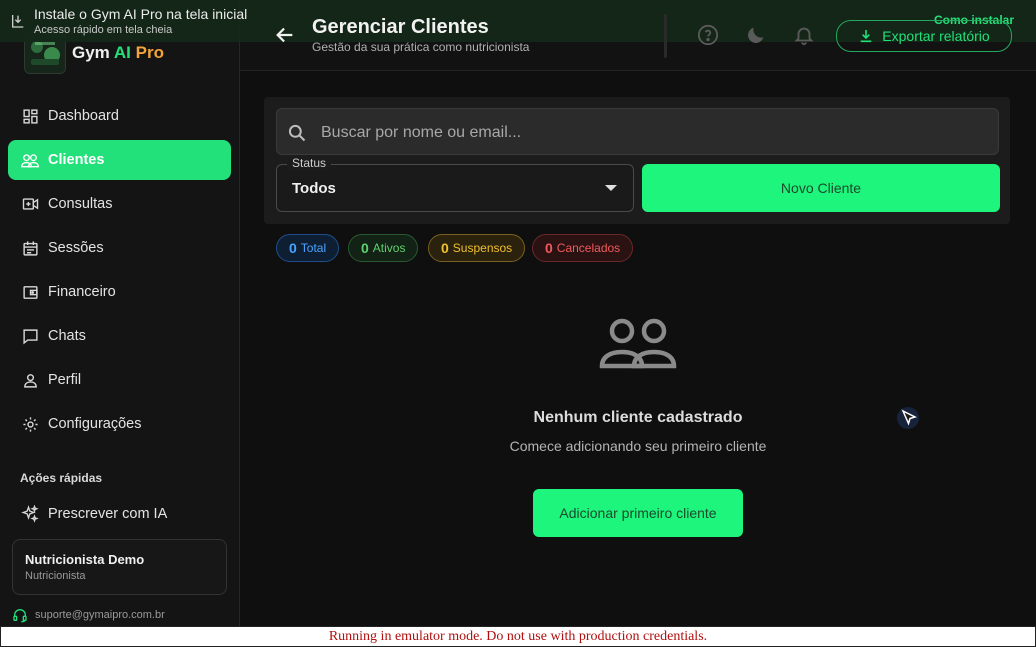 This screenshot has height=647, width=1036. What do you see at coordinates (30, 160) in the screenshot?
I see `users-icon` at bounding box center [30, 160].